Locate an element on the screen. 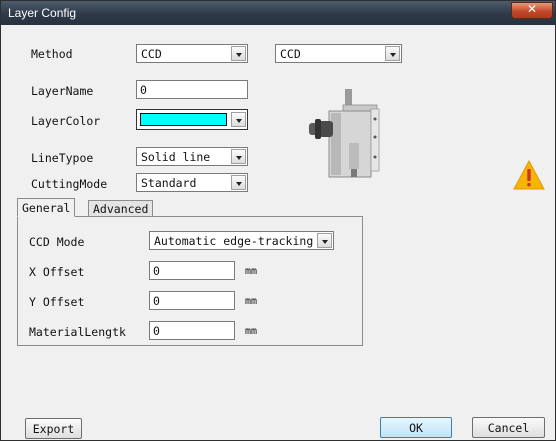  material-length-label: MaterialLengtk is located at coordinates (77, 332).